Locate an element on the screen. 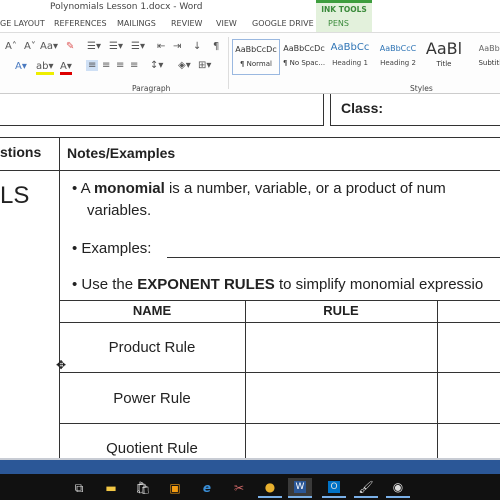 This screenshot has width=500, height=500. text-effects-icon: A▾ is located at coordinates (21, 66).